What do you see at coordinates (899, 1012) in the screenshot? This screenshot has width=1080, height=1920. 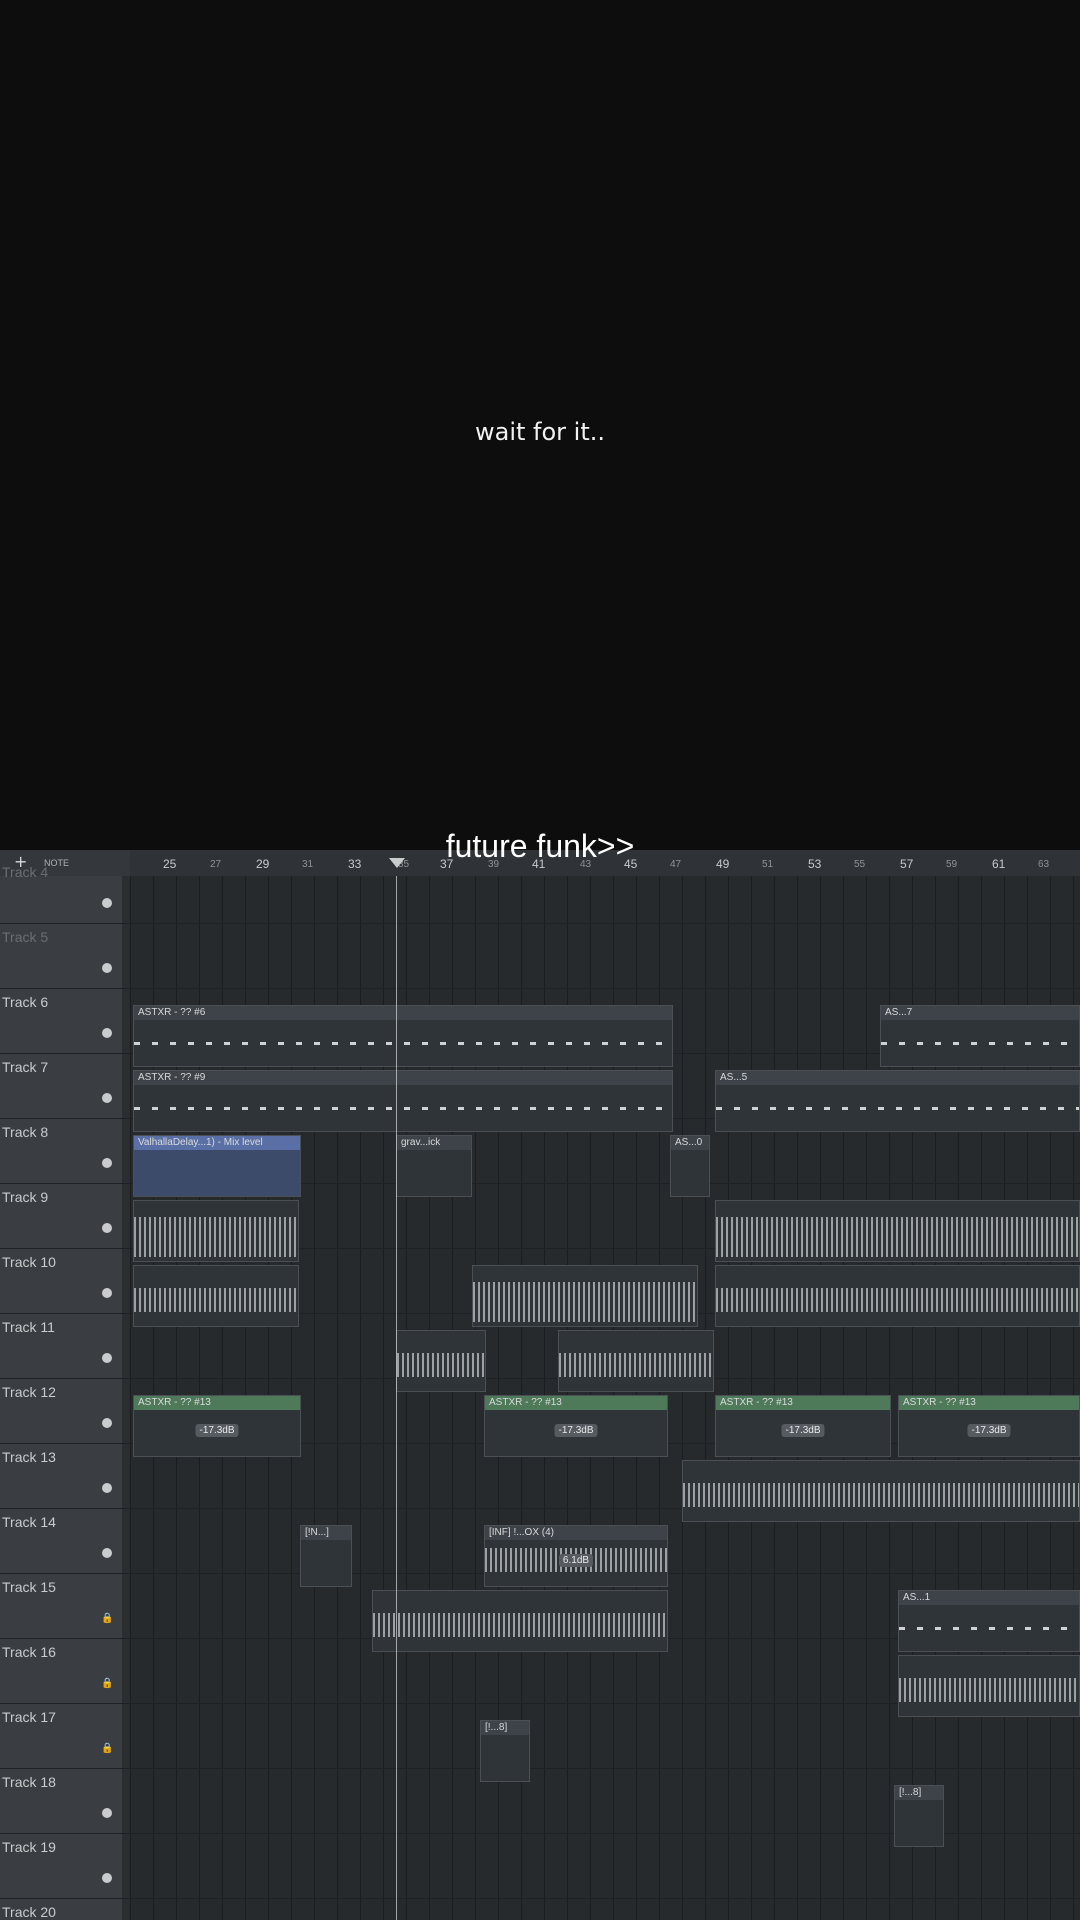 I see `clip-label: AS...7` at bounding box center [899, 1012].